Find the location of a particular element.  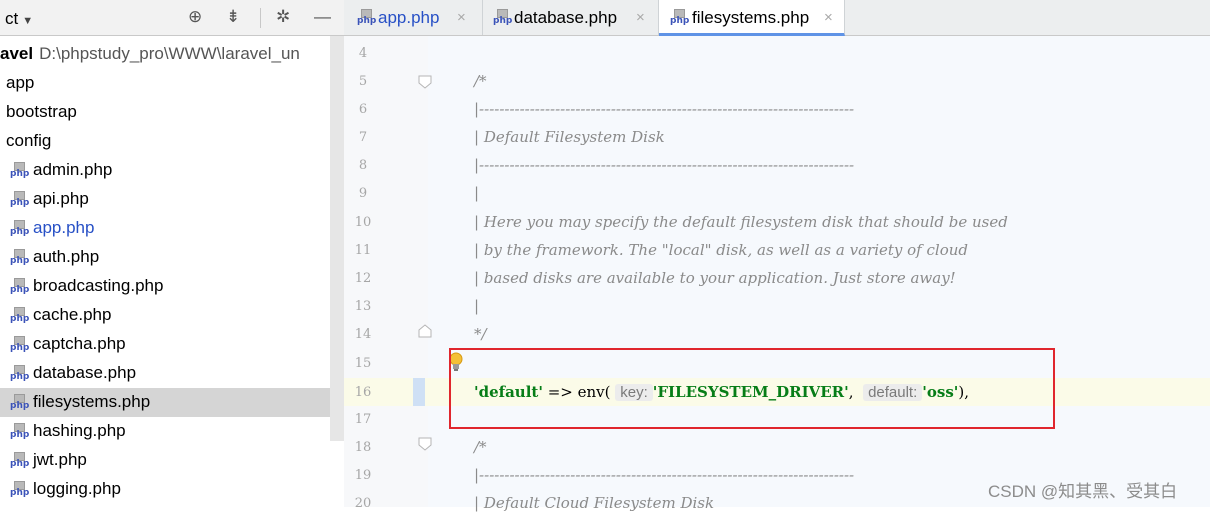

collapse-icon: ⇟ is located at coordinates (233, 17).